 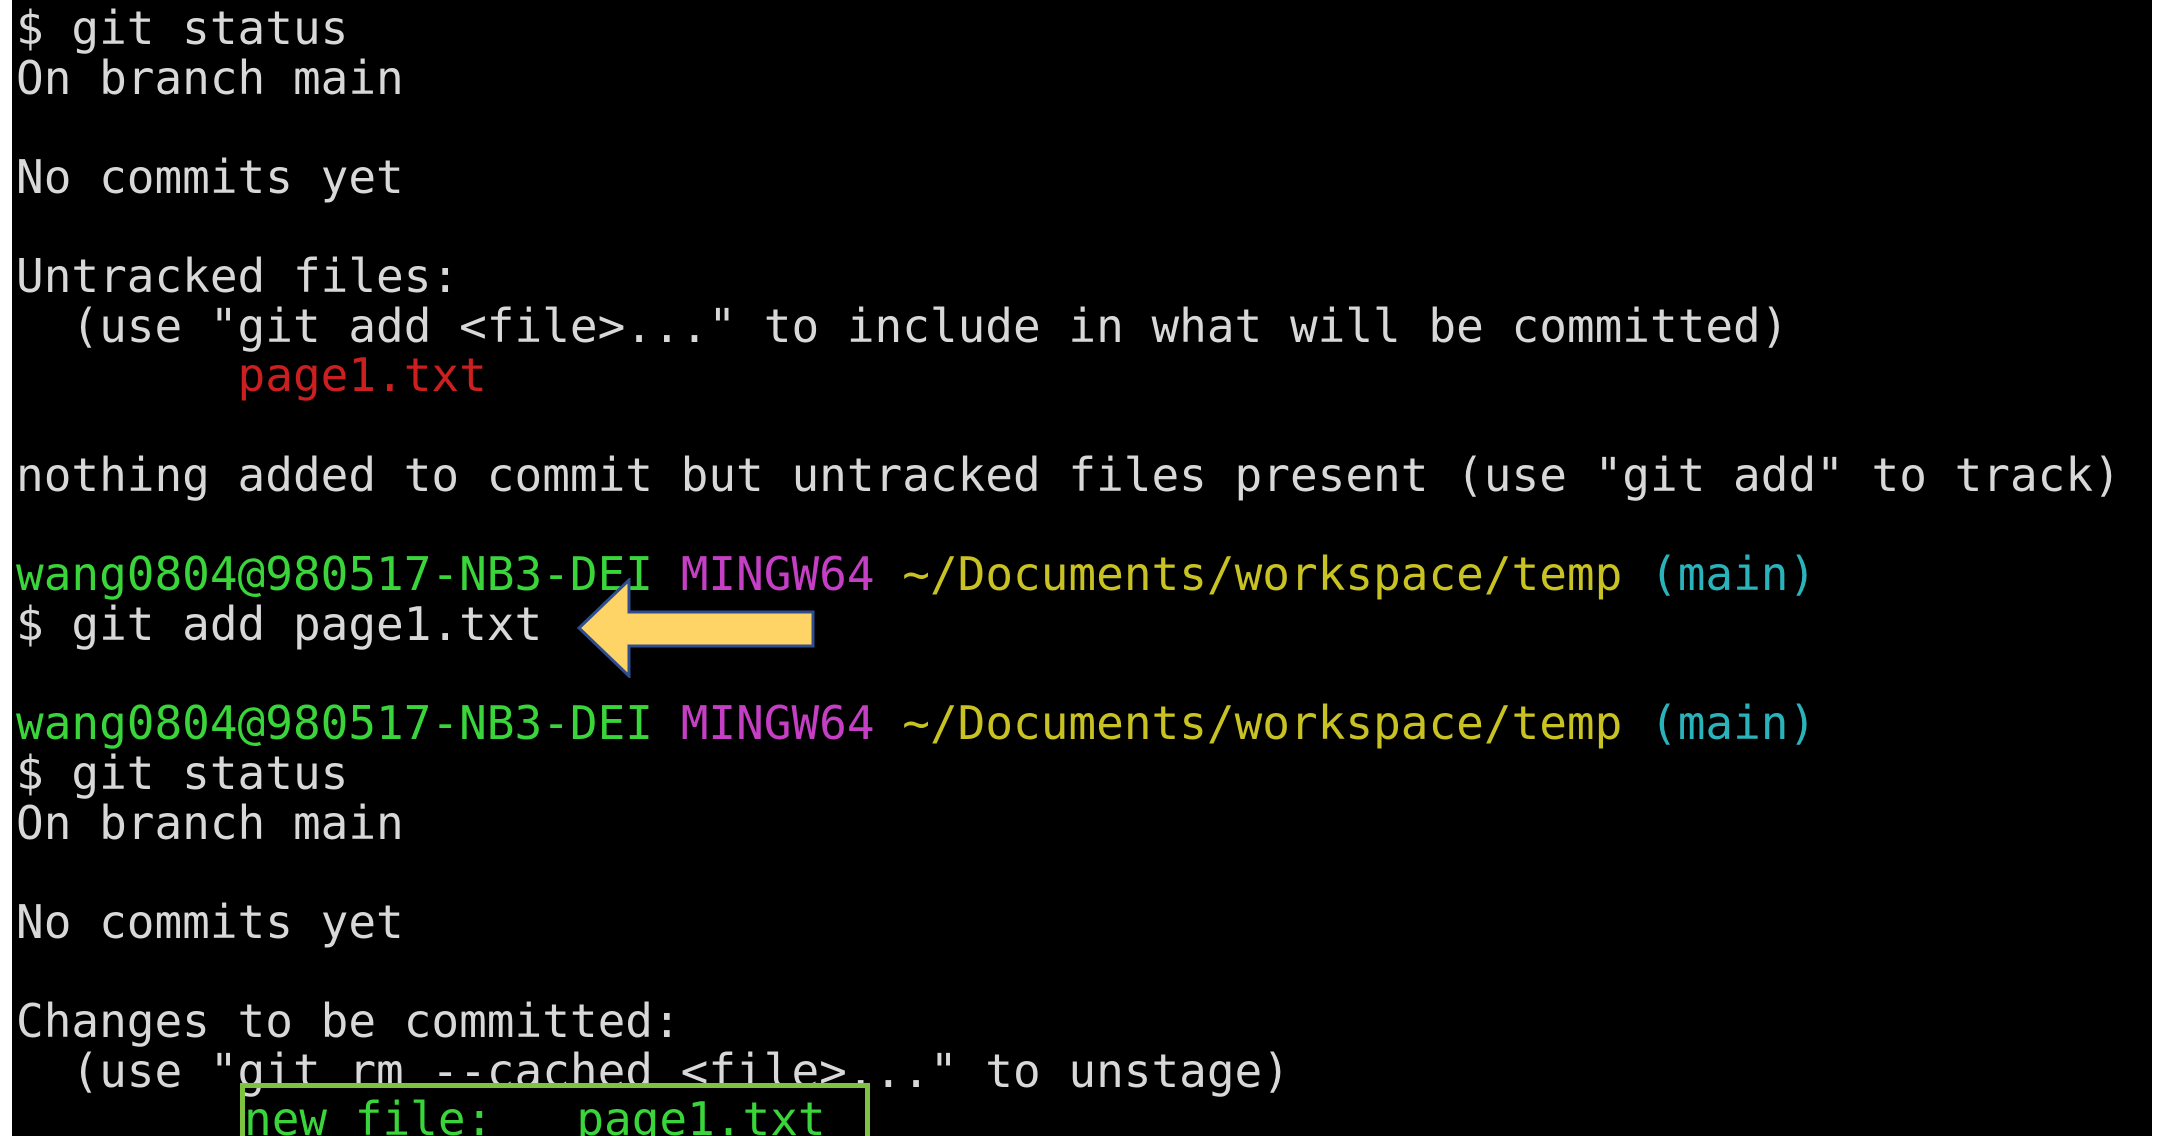 What do you see at coordinates (251, 375) in the screenshot?
I see `untracked-file-line: page1.txt` at bounding box center [251, 375].